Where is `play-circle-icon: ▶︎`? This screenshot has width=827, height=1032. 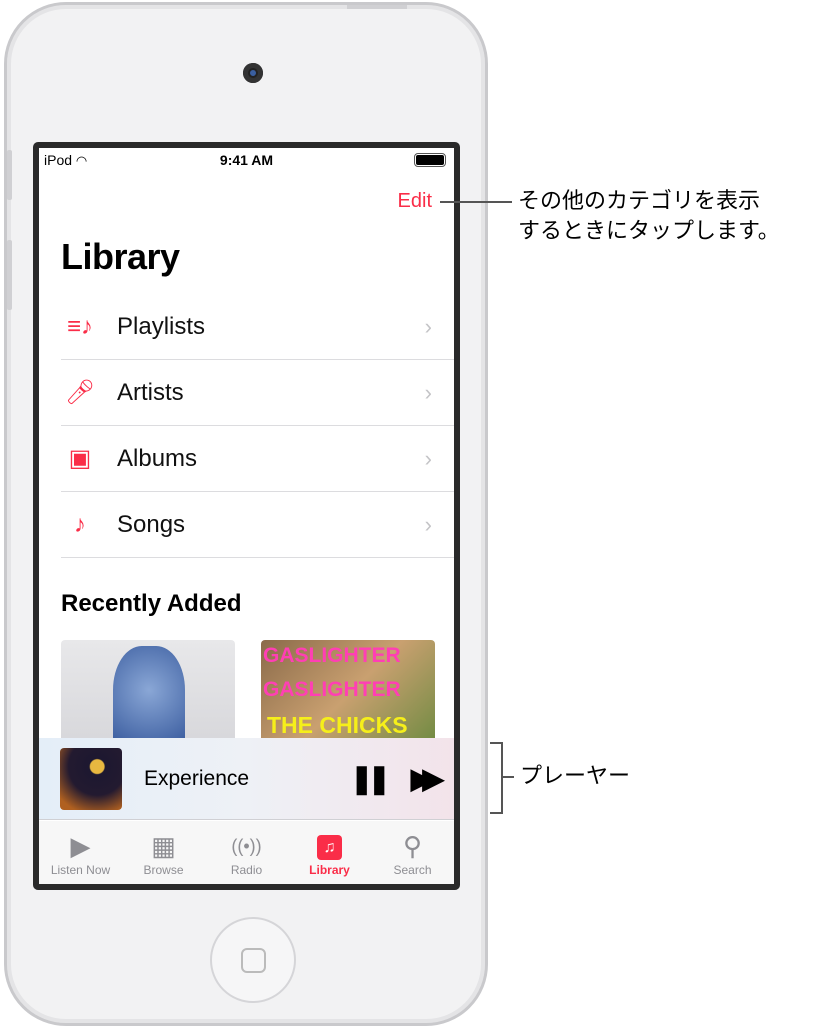 play-circle-icon: ▶︎ is located at coordinates (80, 846).